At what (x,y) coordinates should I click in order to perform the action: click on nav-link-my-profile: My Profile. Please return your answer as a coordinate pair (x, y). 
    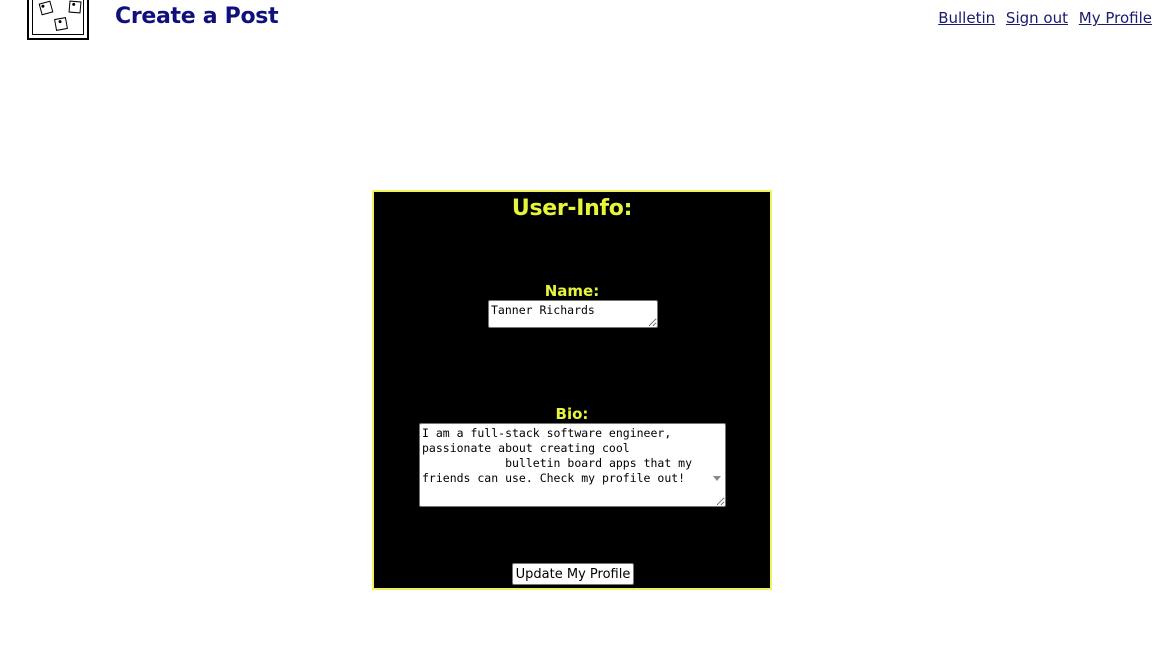
    Looking at the image, I should click on (1115, 18).